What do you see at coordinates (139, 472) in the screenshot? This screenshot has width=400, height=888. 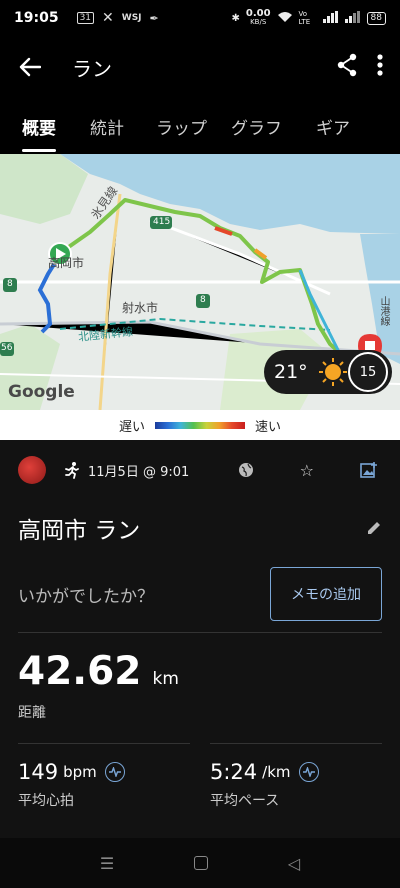 I see `activity-date: 11月5日 @ 9:01` at bounding box center [139, 472].